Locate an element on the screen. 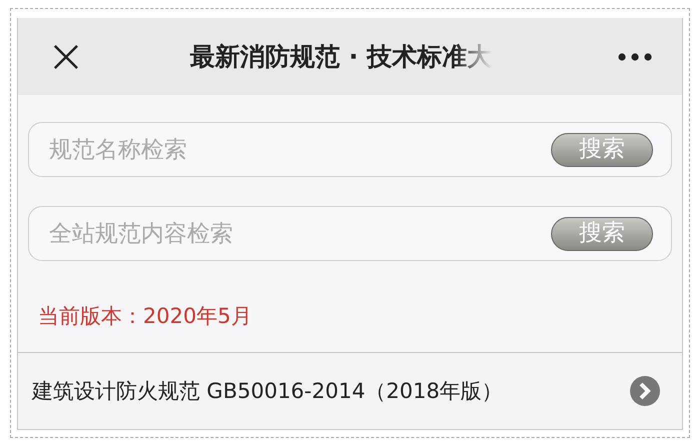 The width and height of the screenshot is (700, 444). search-field: 全站规范内容检索 搜索 is located at coordinates (350, 233).